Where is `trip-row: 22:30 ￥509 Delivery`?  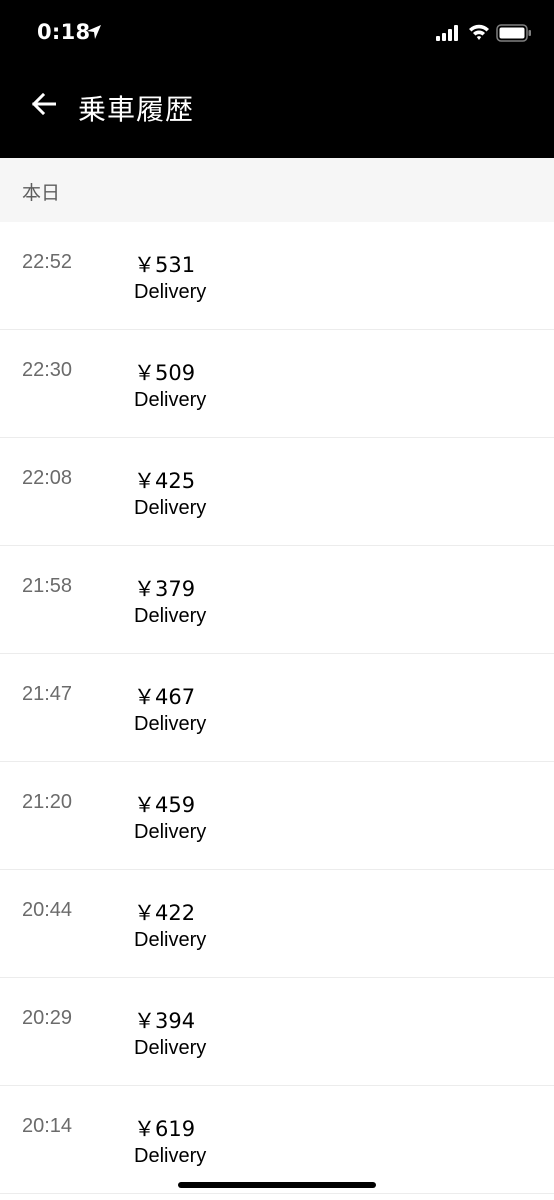 trip-row: 22:30 ￥509 Delivery is located at coordinates (277, 384).